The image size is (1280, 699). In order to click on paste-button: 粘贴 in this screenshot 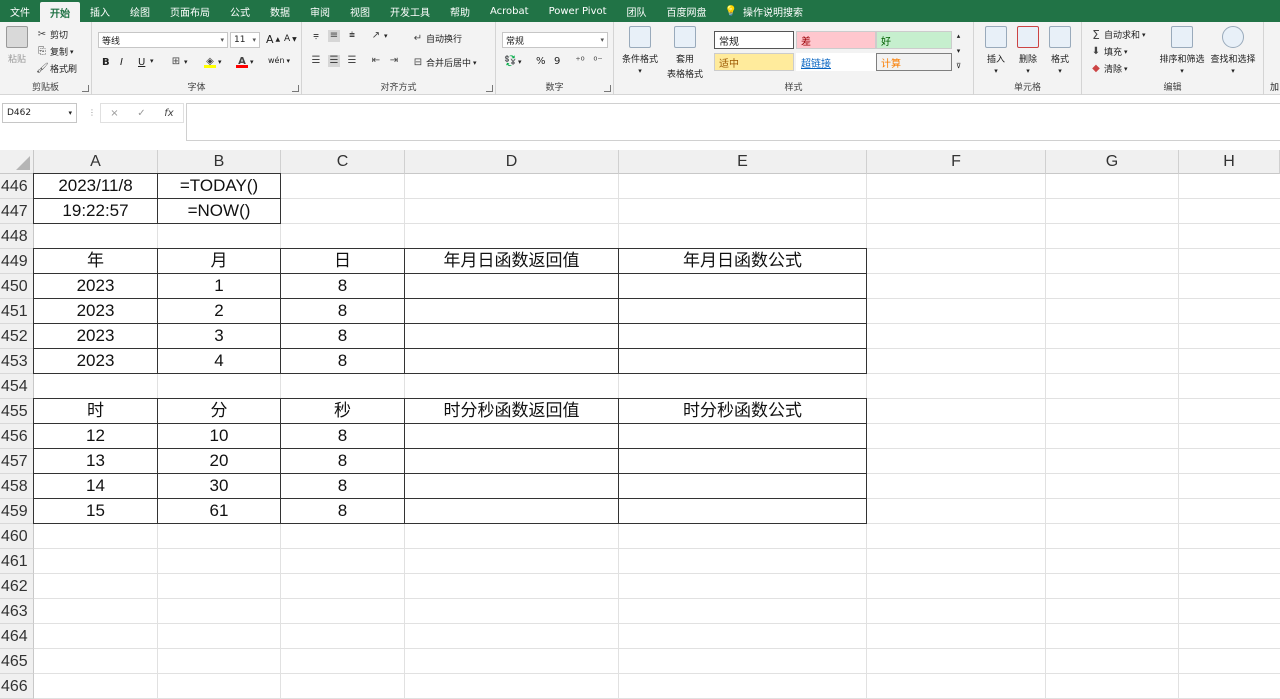, I will do `click(17, 45)`.